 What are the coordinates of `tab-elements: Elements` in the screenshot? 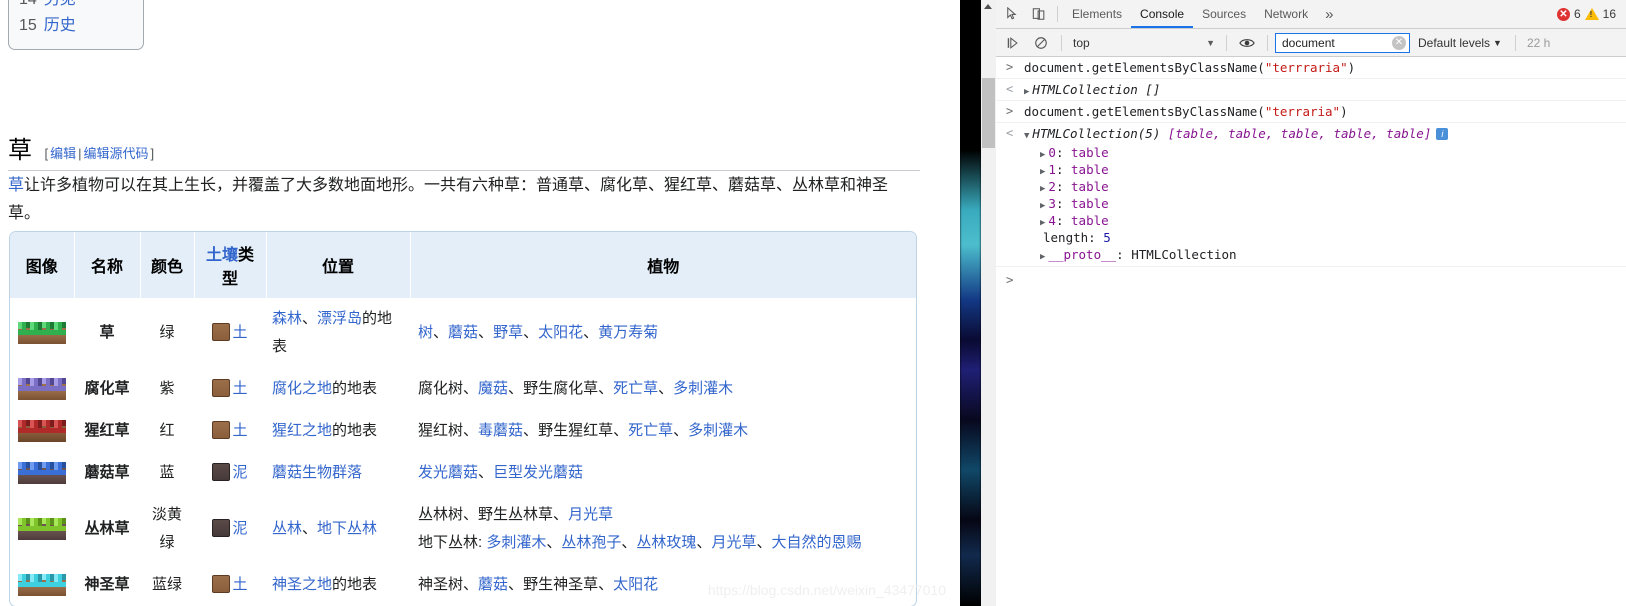 It's located at (1097, 14).